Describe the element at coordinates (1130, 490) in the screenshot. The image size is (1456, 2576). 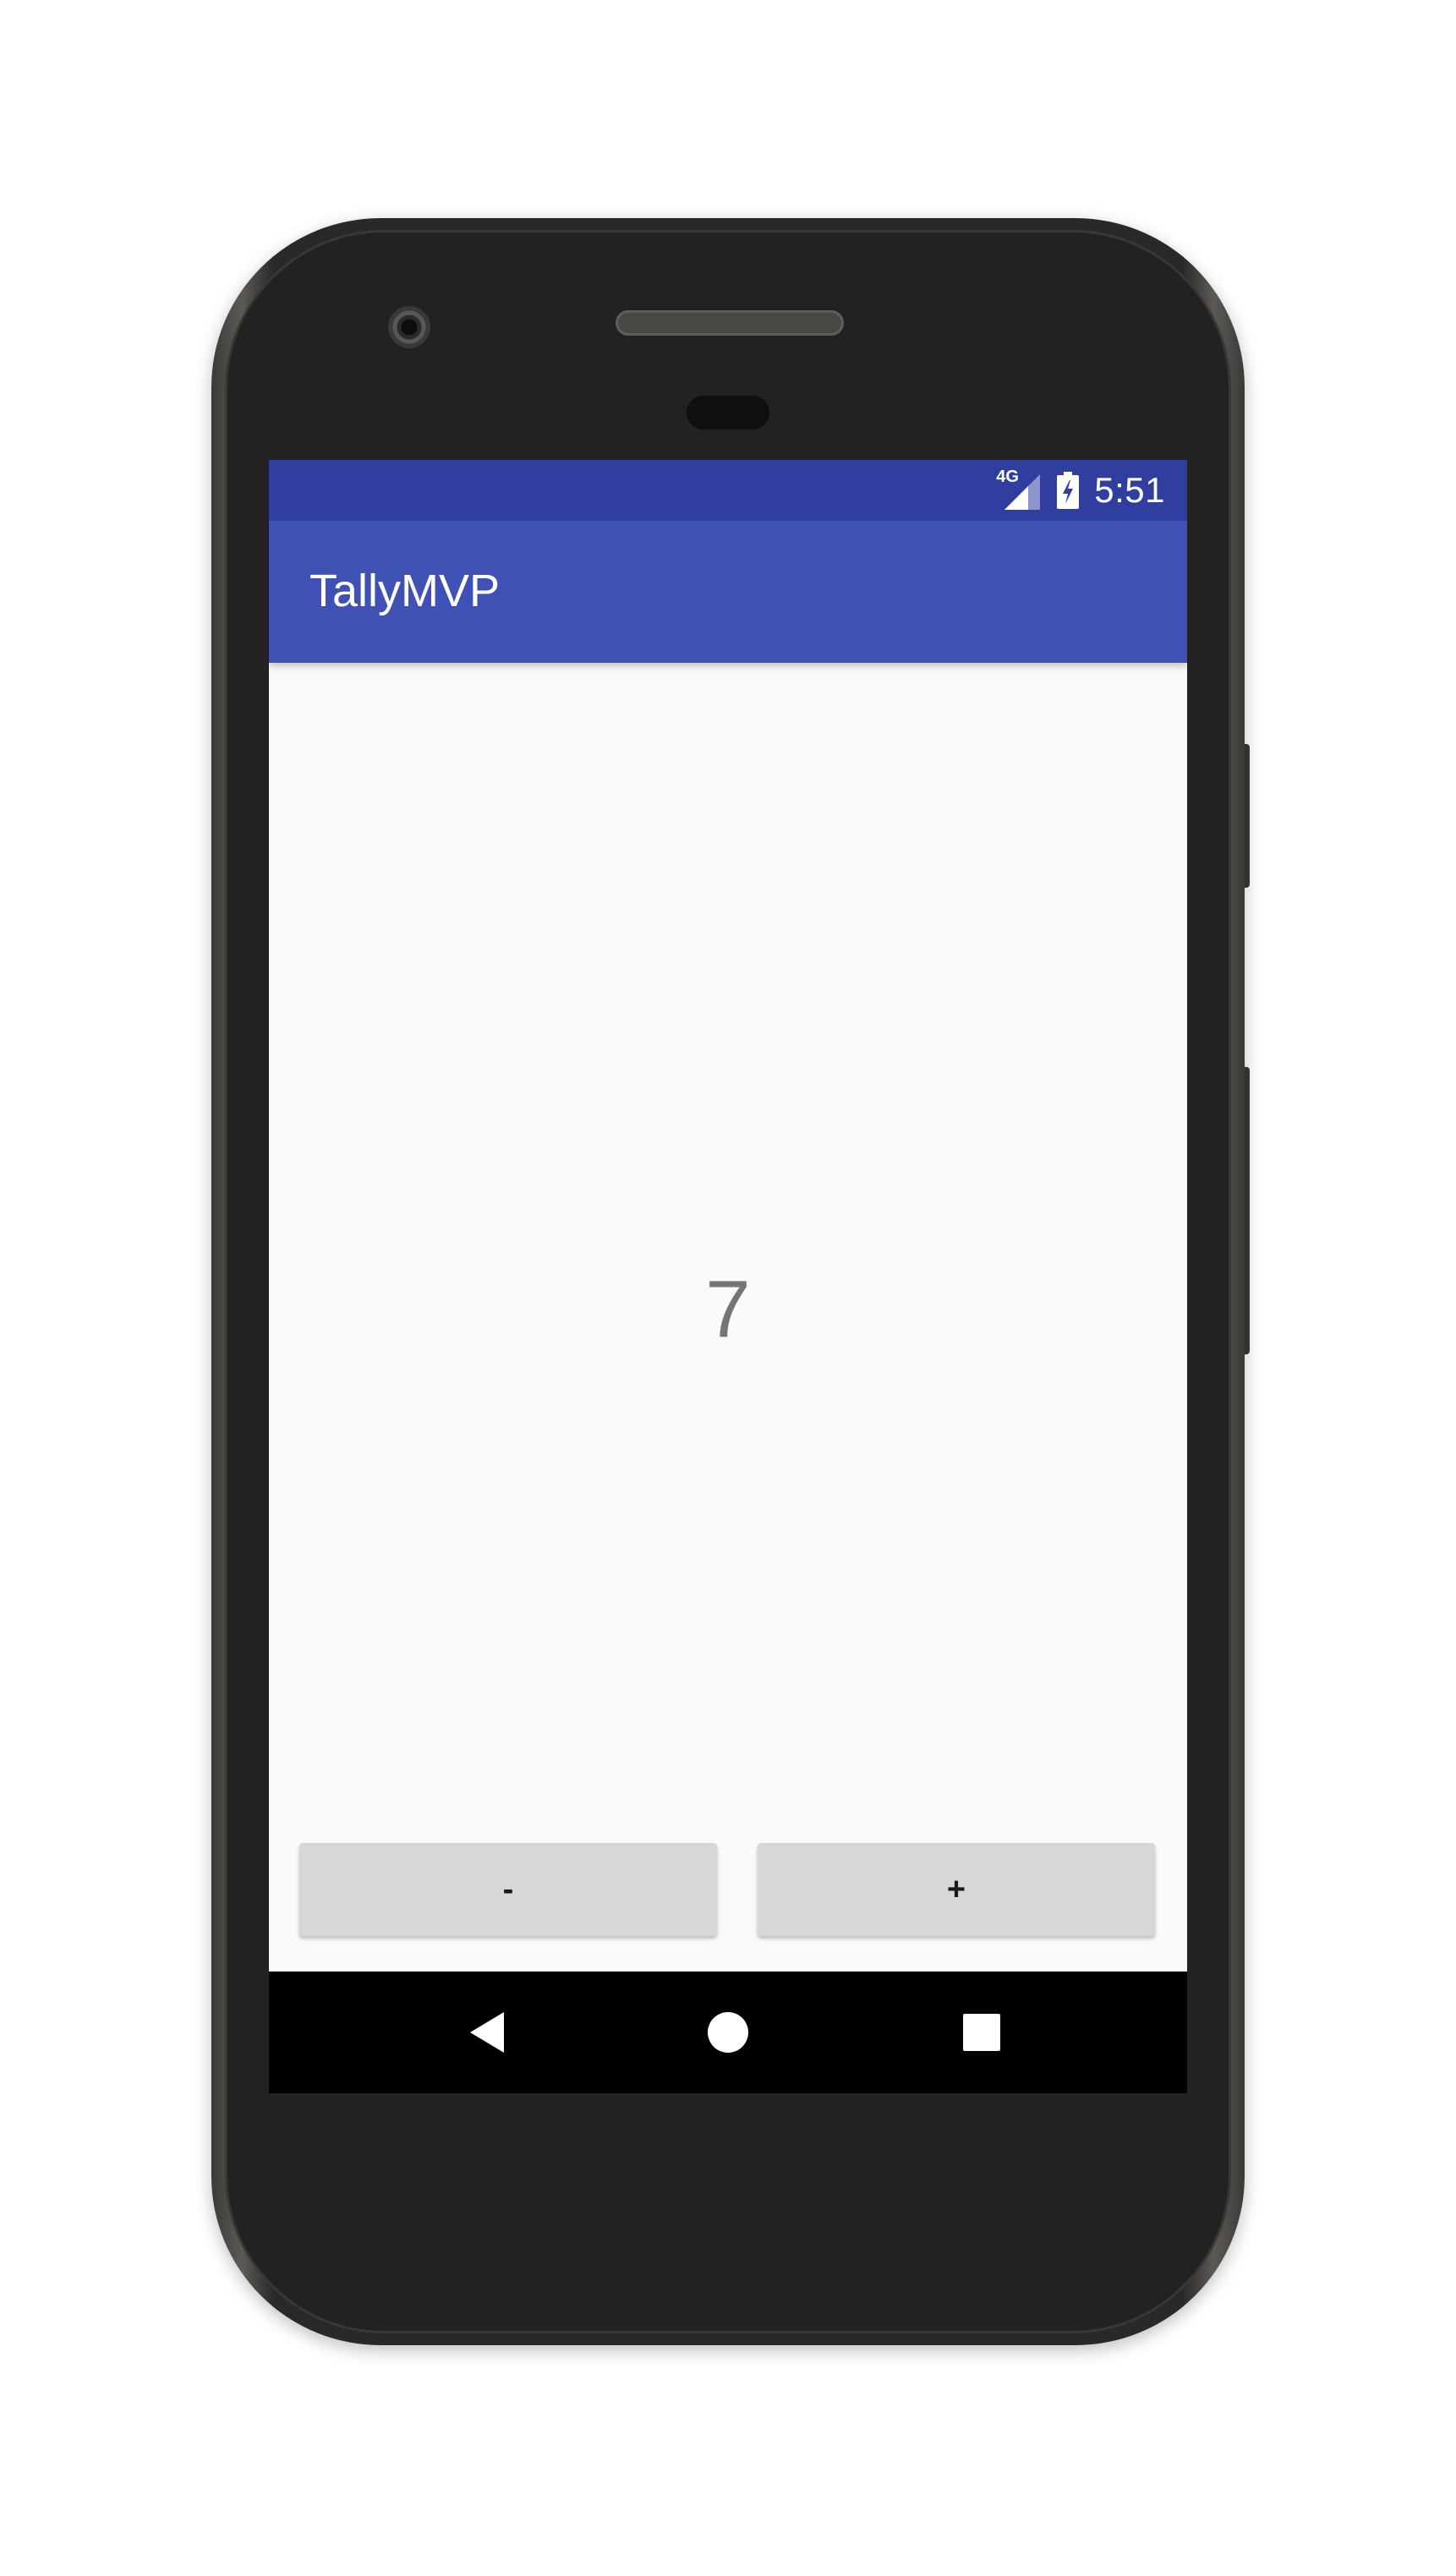
I see `status-clock: 5:51` at that location.